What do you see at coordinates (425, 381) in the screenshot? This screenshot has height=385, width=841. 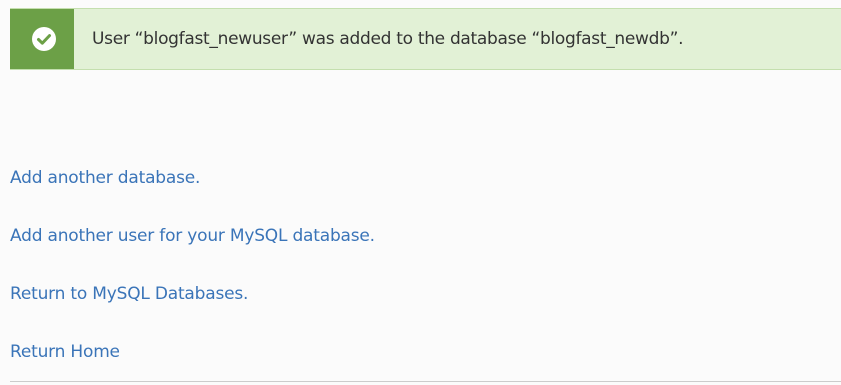 I see `bottom-divider` at bounding box center [425, 381].